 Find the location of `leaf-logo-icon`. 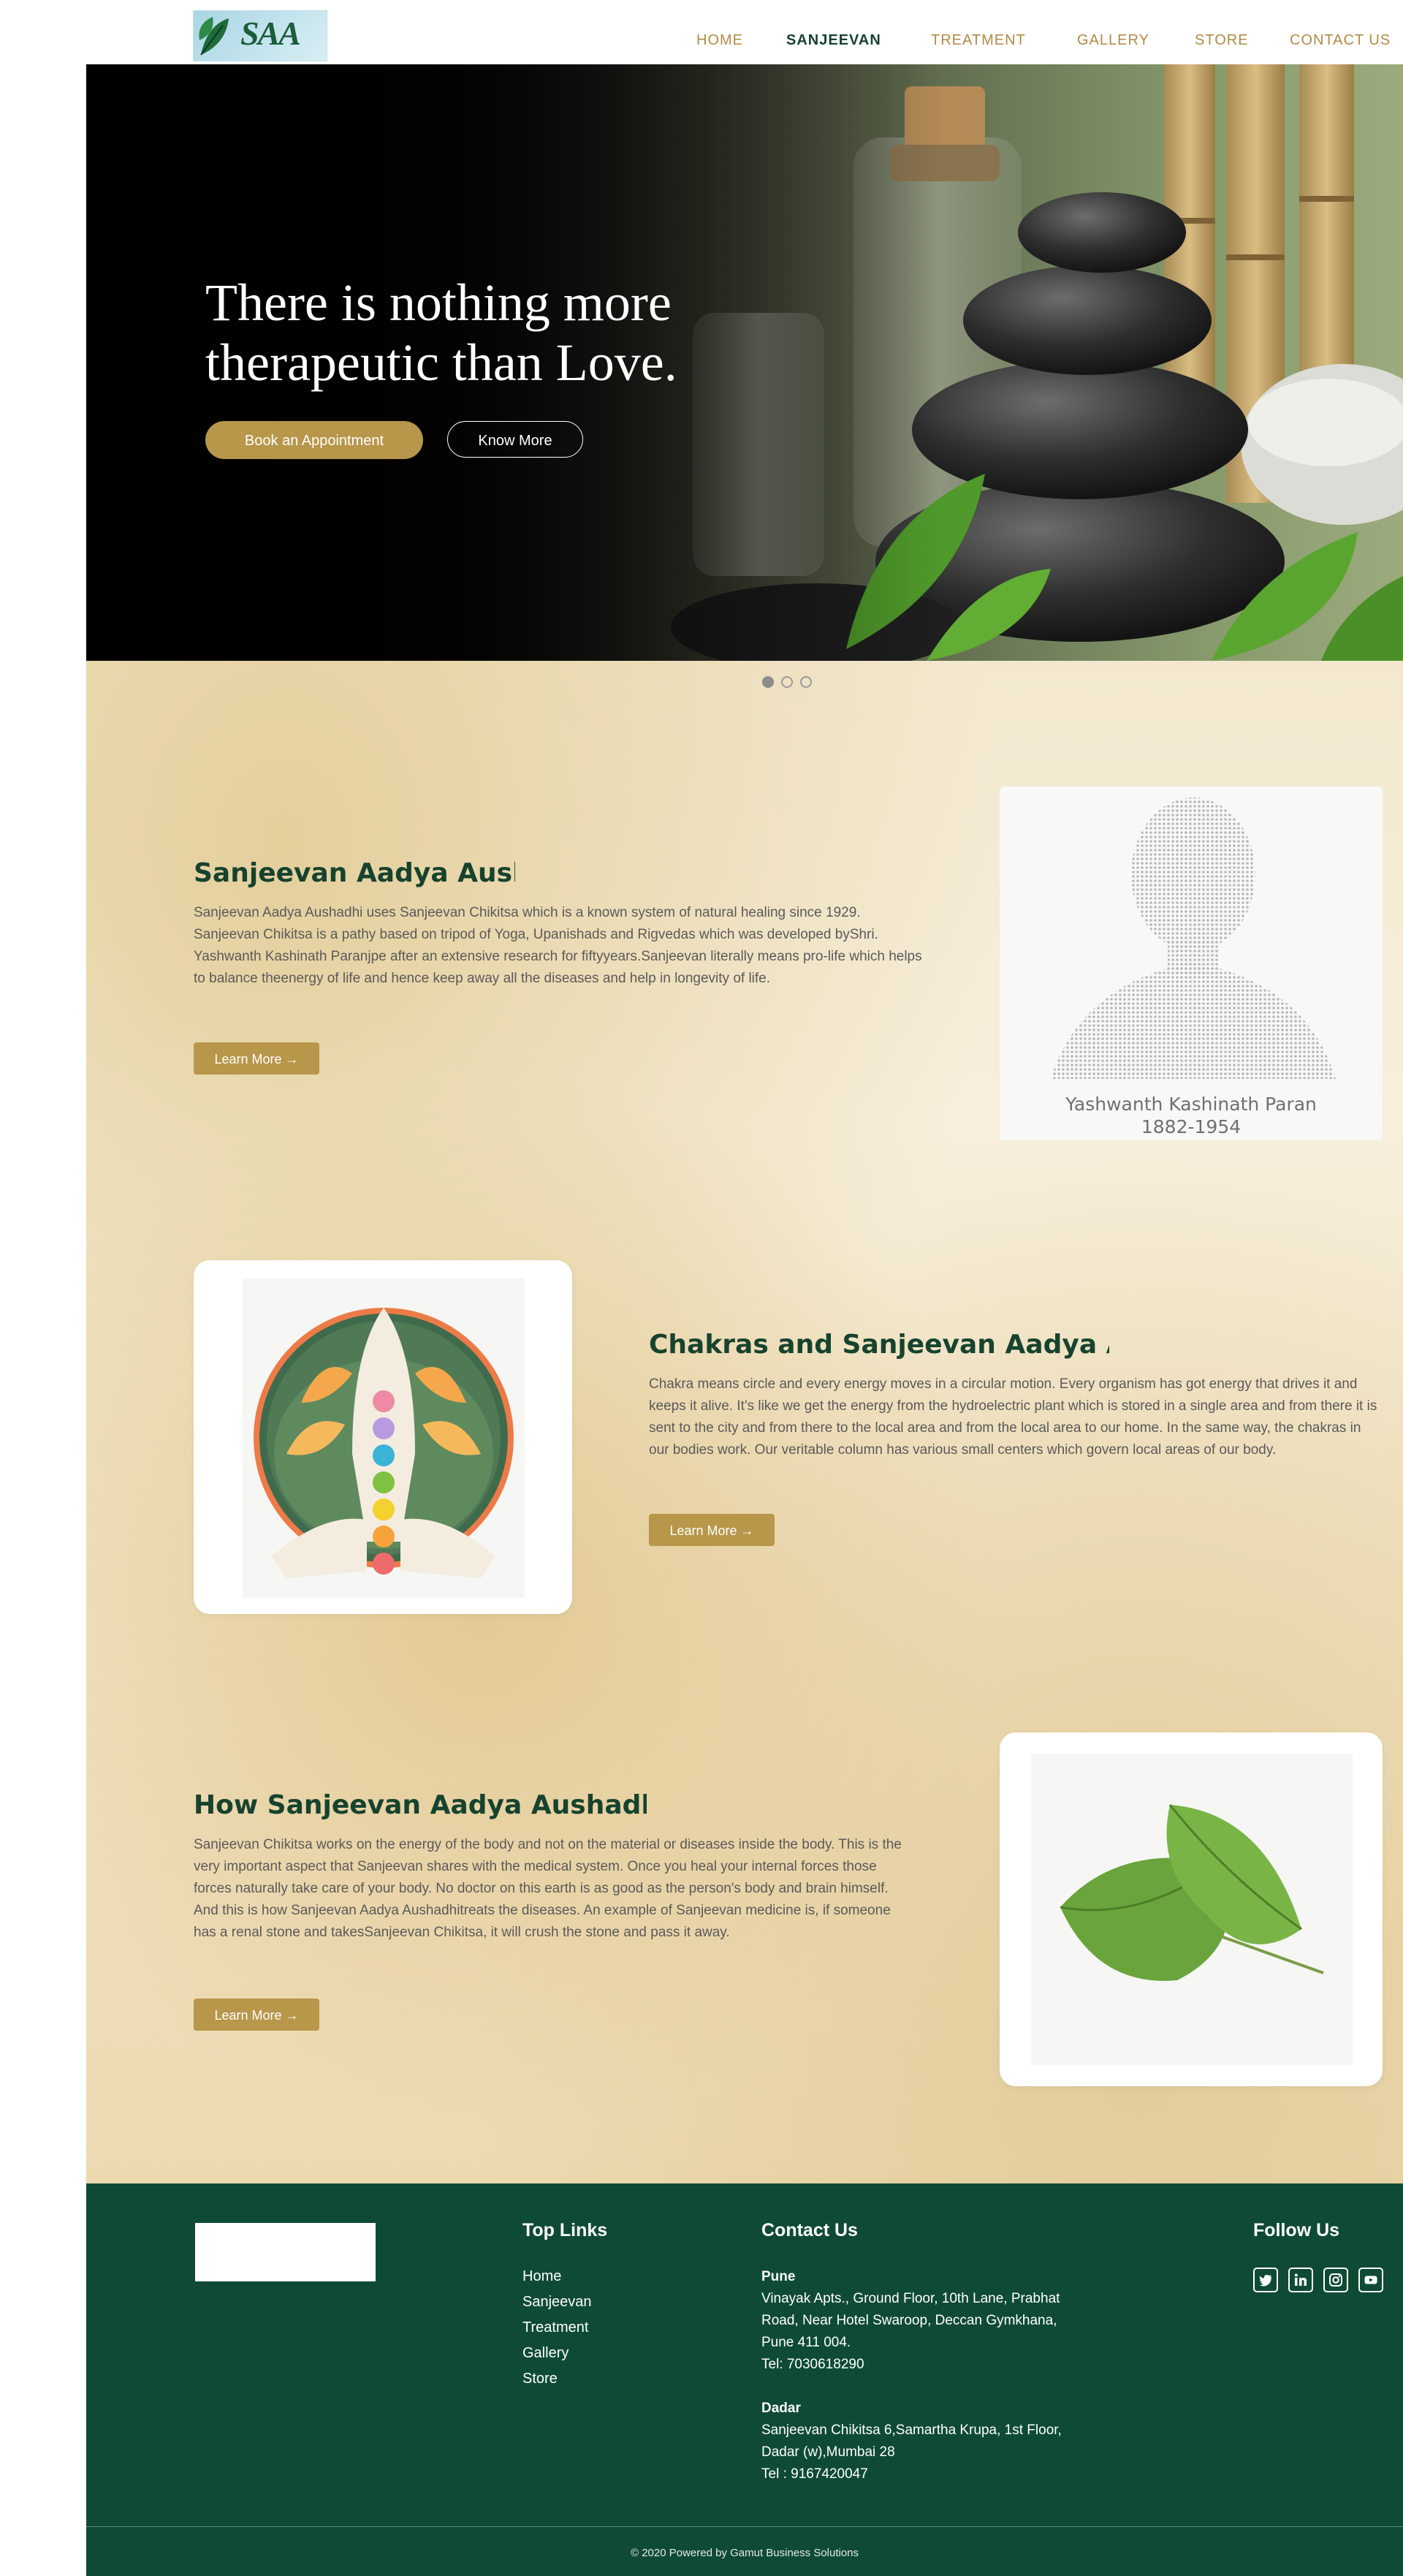

leaf-logo-icon is located at coordinates (214, 36).